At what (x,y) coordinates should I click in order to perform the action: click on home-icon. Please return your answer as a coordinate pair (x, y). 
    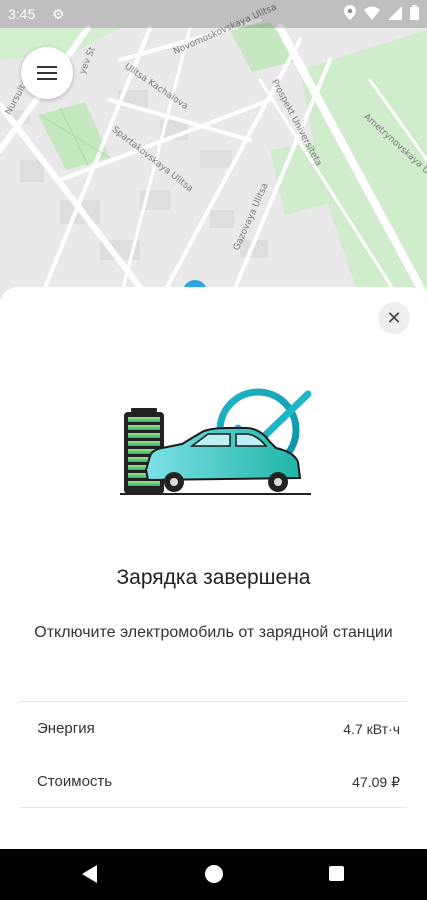
    Looking at the image, I should click on (214, 874).